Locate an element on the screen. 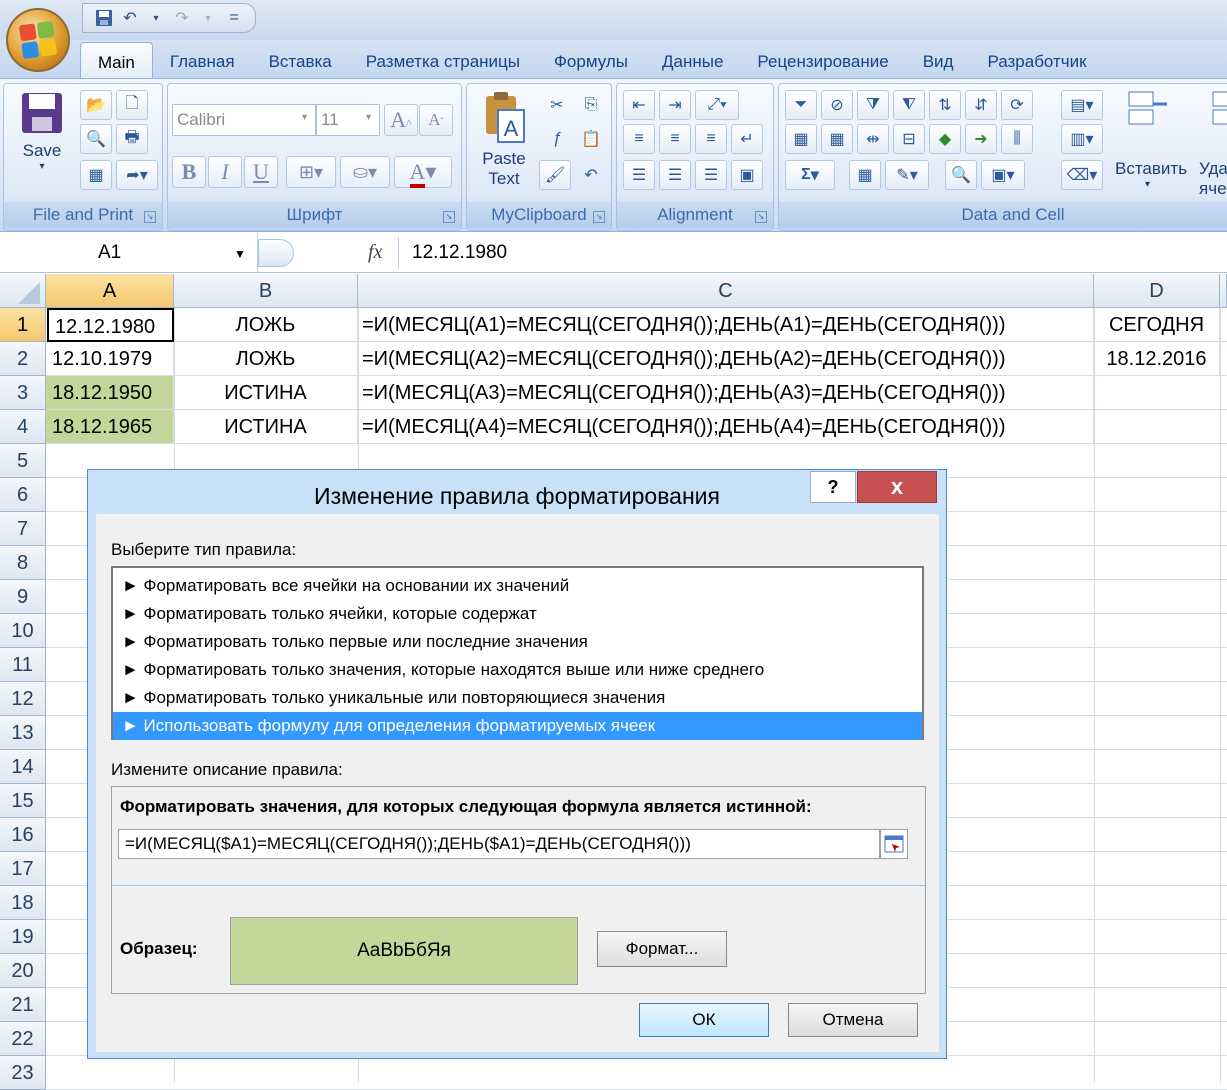 This screenshot has width=1227, height=1090. paste-special-icon: 📋 is located at coordinates (591, 139).